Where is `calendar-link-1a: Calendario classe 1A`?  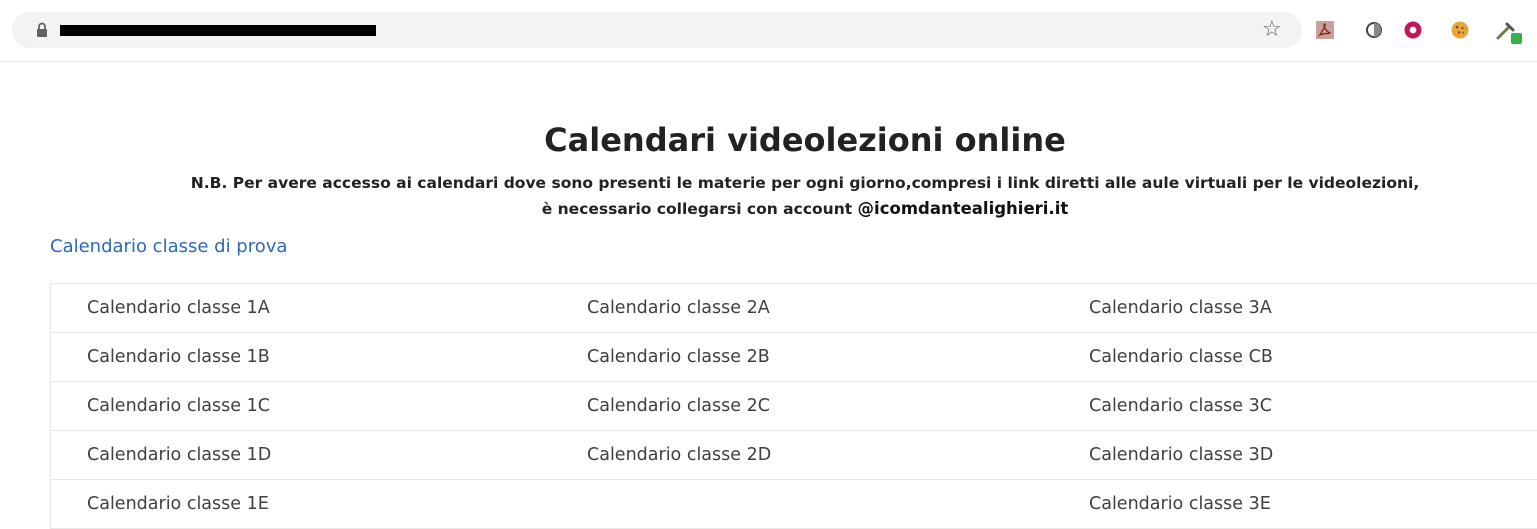 calendar-link-1a: Calendario classe 1A is located at coordinates (178, 308).